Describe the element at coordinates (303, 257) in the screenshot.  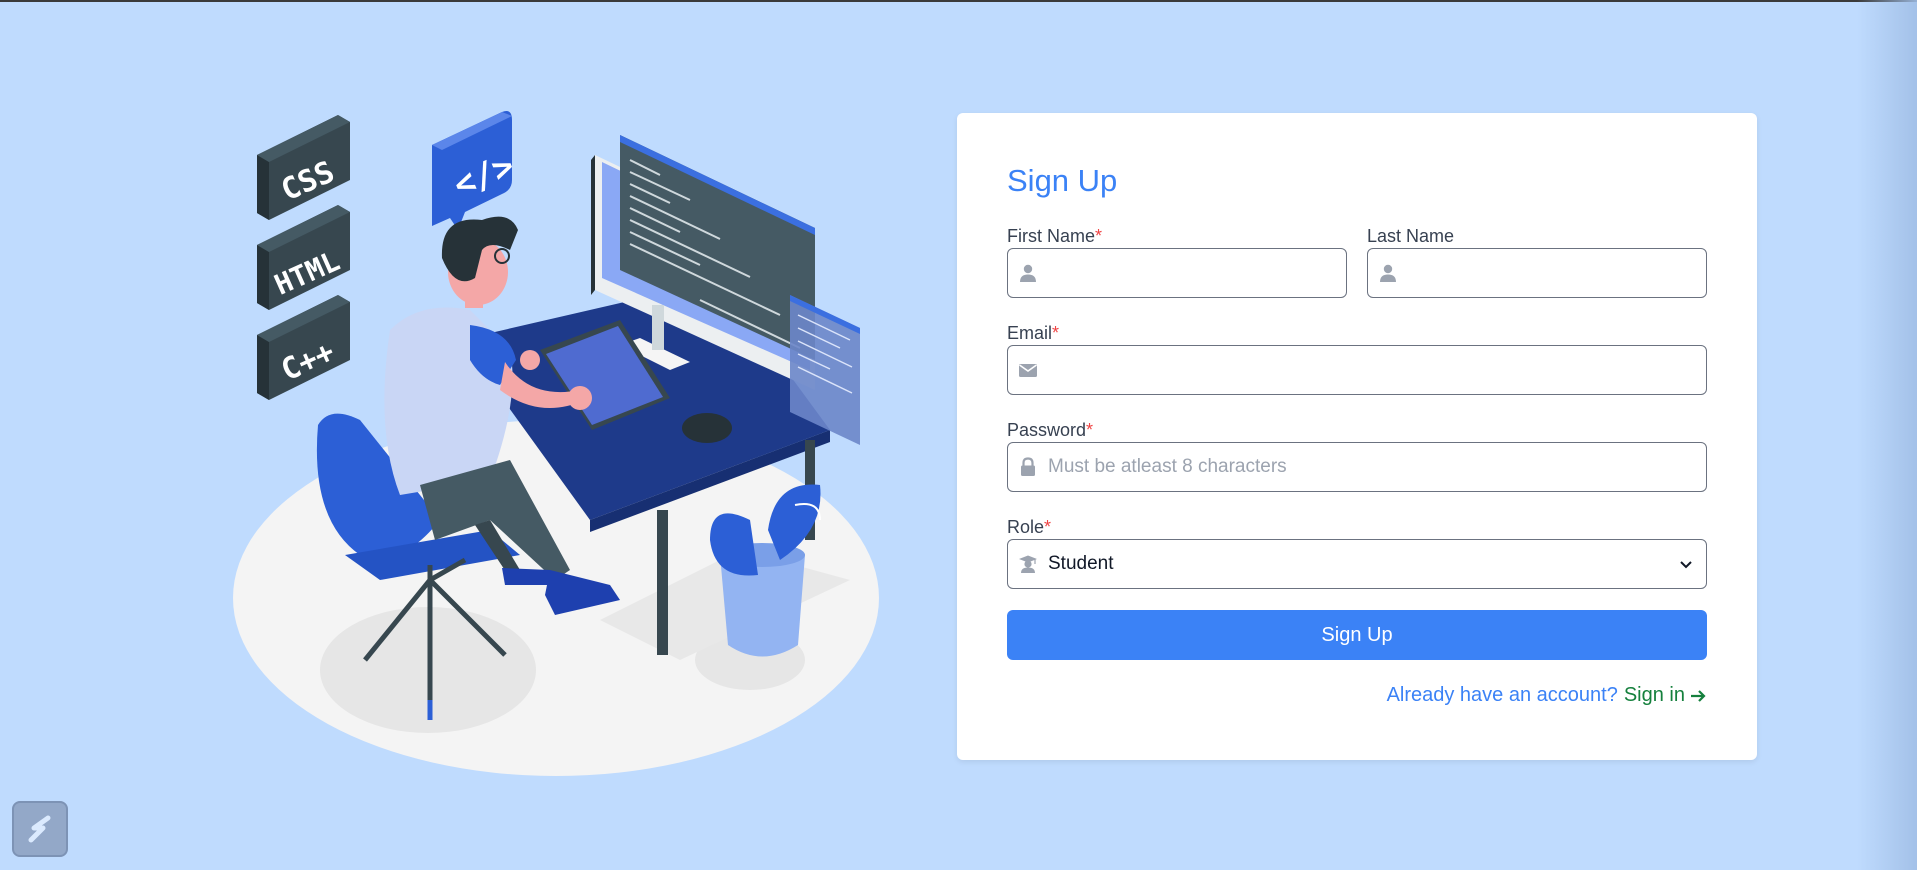
I see `html-tag: HTML` at that location.